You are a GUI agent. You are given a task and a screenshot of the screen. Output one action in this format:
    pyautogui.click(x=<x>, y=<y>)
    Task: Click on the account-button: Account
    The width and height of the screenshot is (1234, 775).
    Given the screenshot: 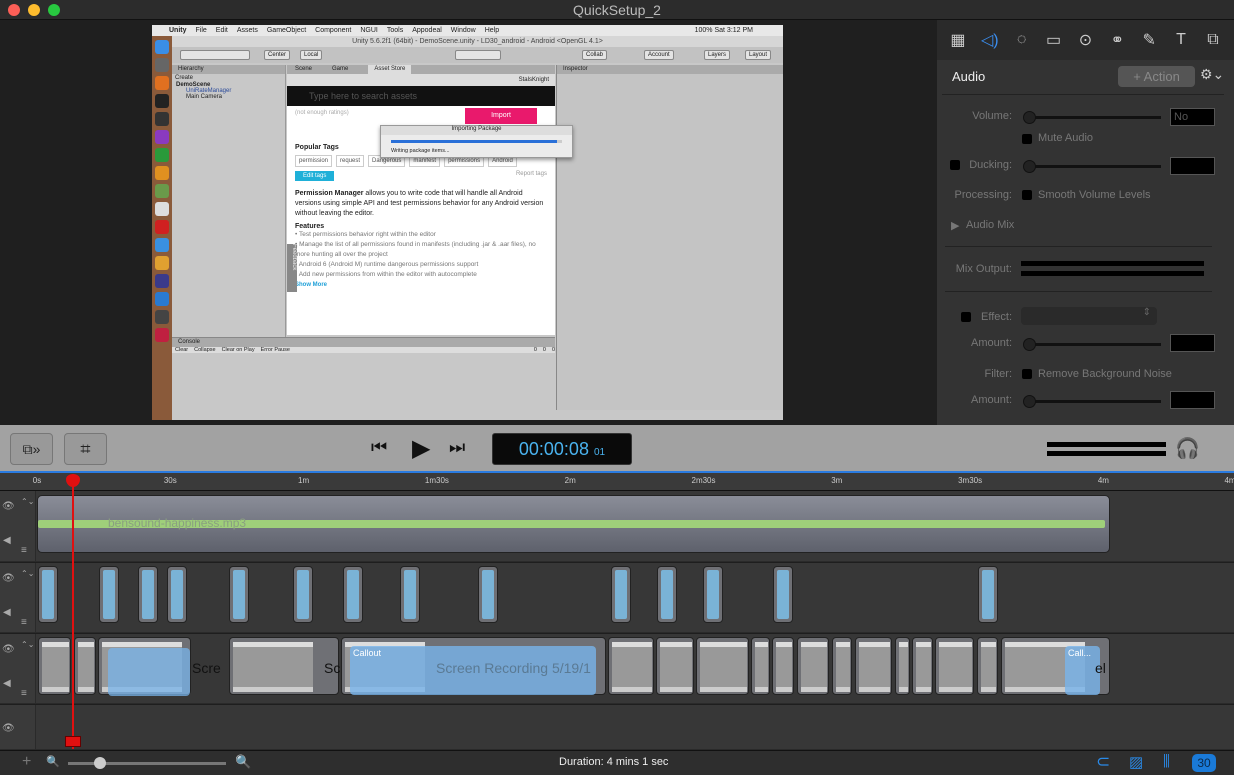 What is the action you would take?
    pyautogui.click(x=659, y=55)
    